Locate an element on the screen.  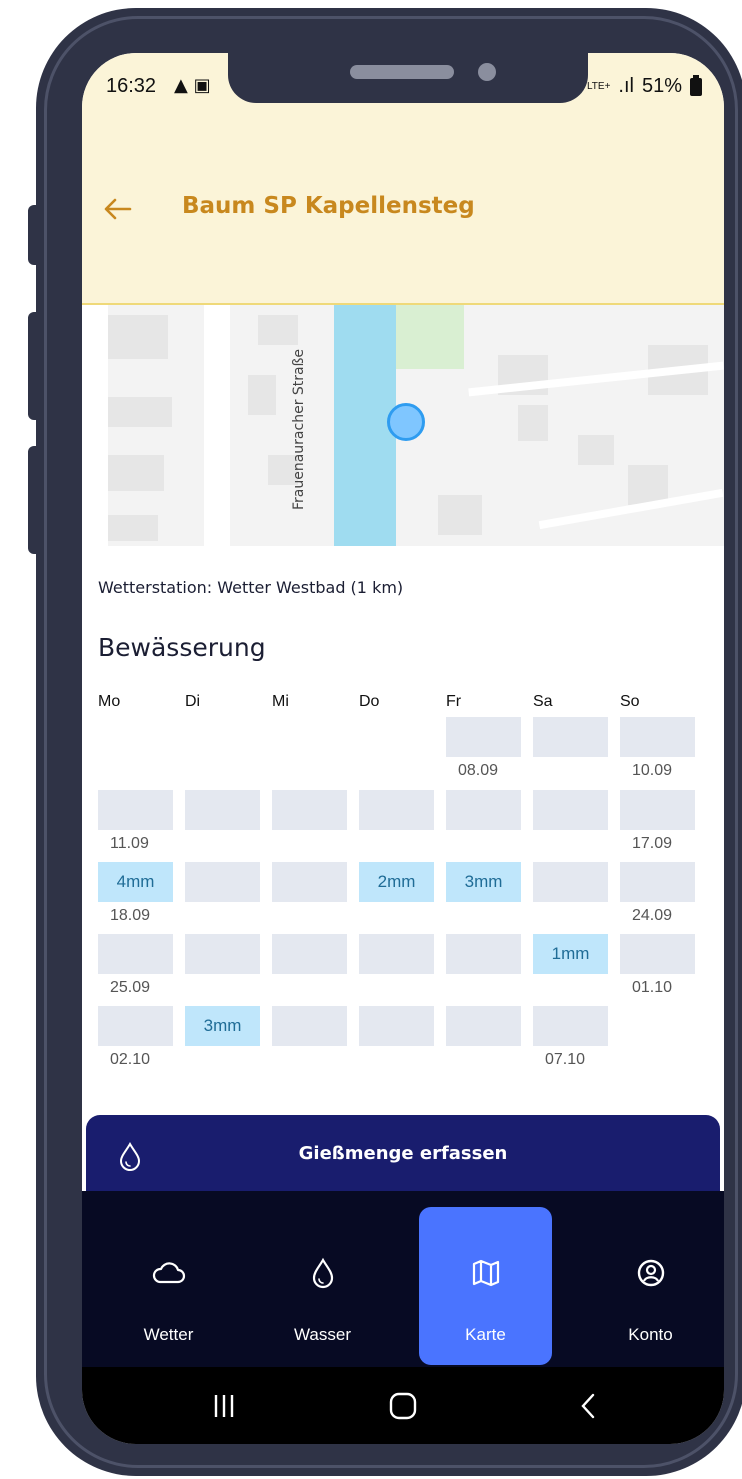
day-header-so: So is located at coordinates (630, 701).